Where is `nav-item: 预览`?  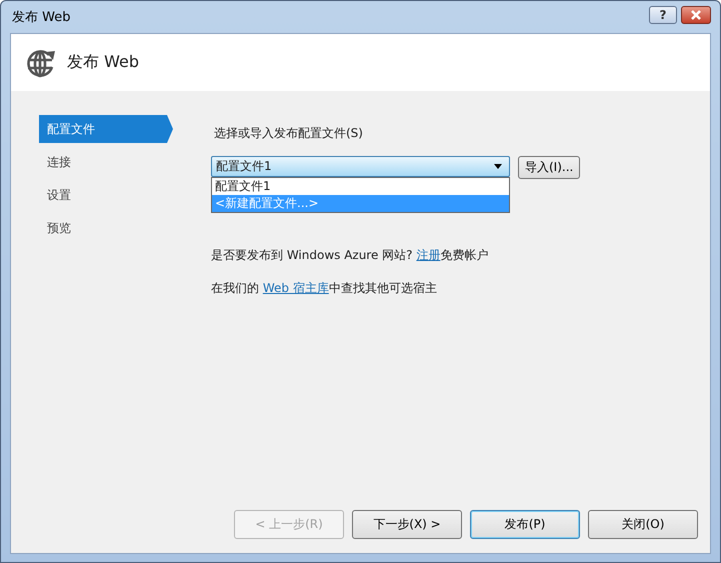 nav-item: 预览 is located at coordinates (103, 228).